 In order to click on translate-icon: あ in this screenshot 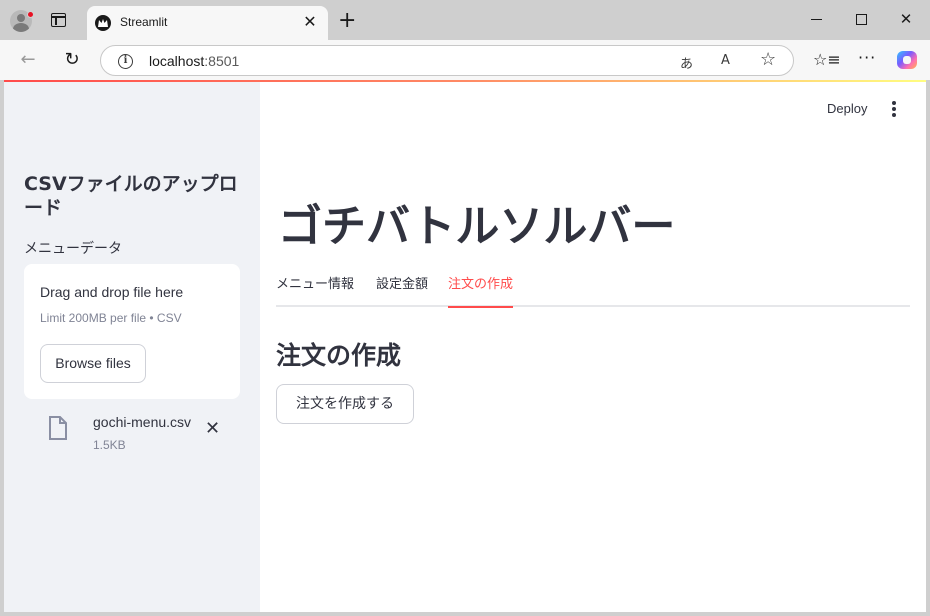, I will do `click(686, 62)`.